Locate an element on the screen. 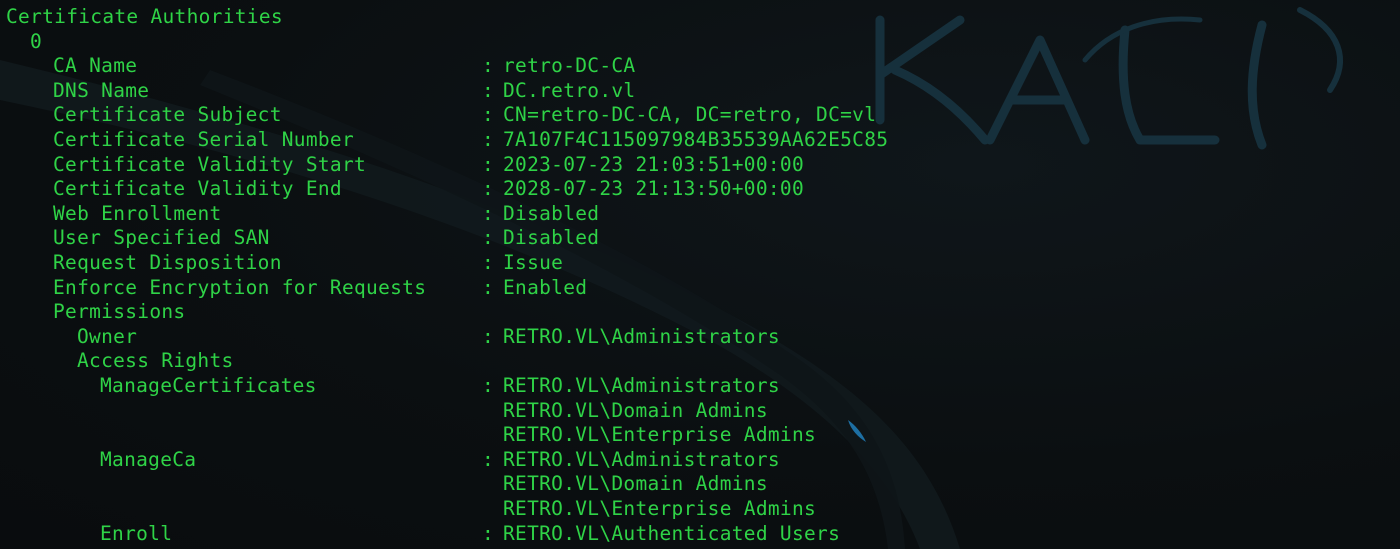 The height and width of the screenshot is (549, 1400). right-0-1-line: RETRO.VL\Domain Admins is located at coordinates (700, 411).